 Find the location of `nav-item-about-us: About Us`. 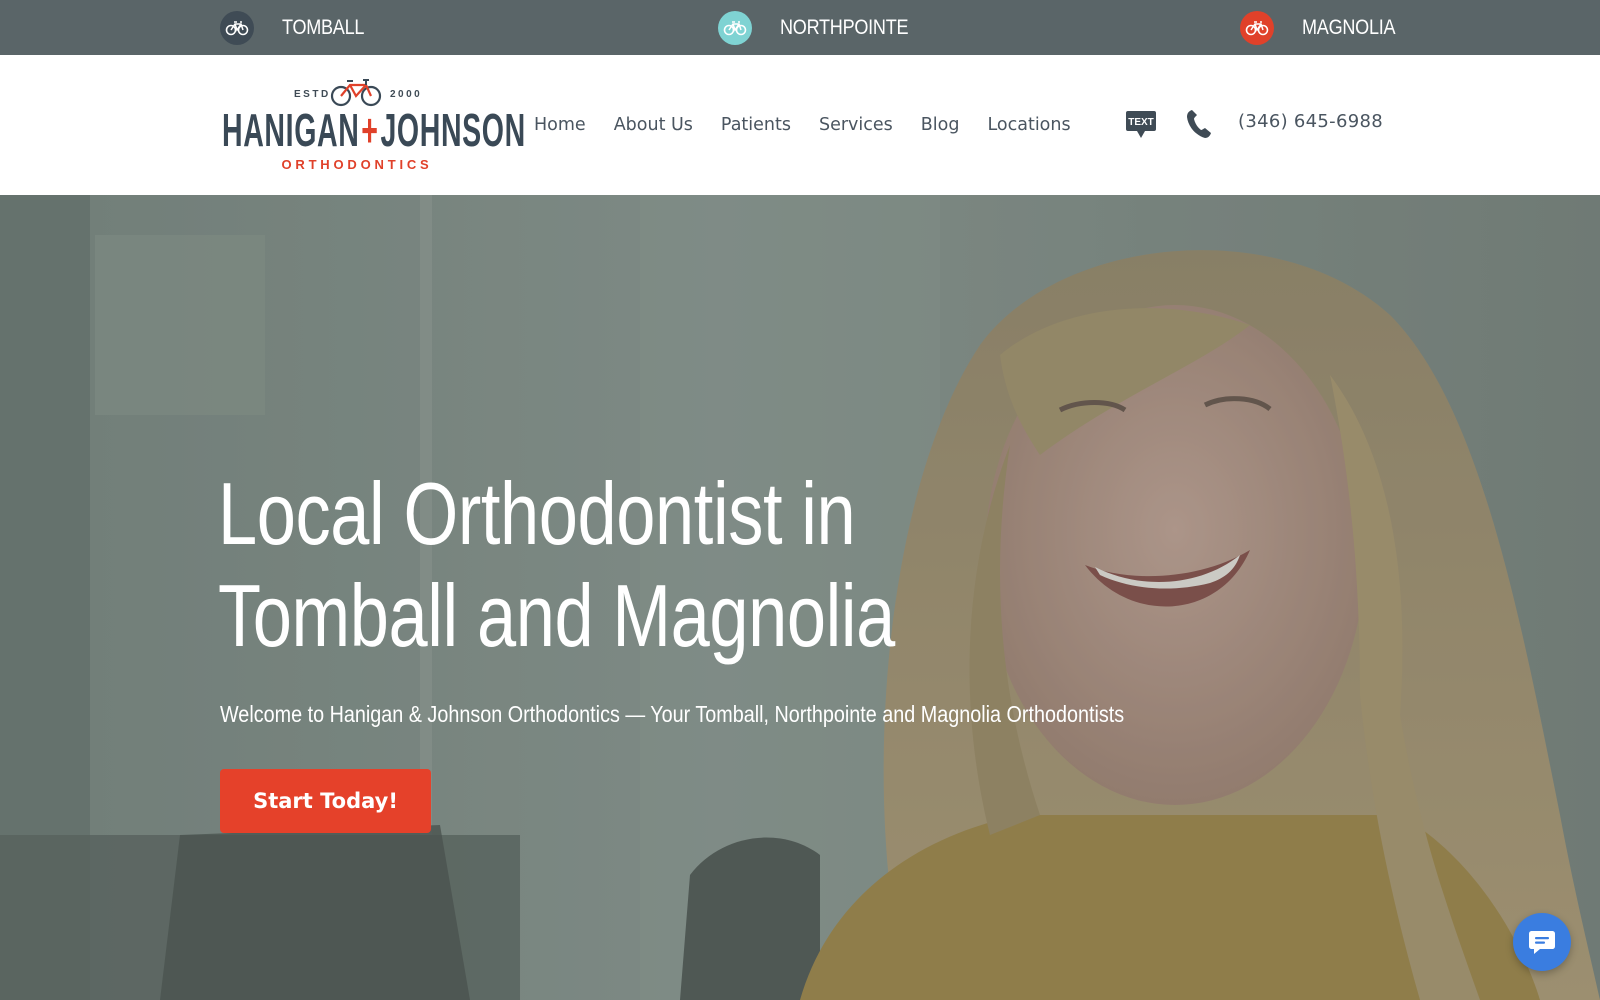

nav-item-about-us: About Us is located at coordinates (653, 125).